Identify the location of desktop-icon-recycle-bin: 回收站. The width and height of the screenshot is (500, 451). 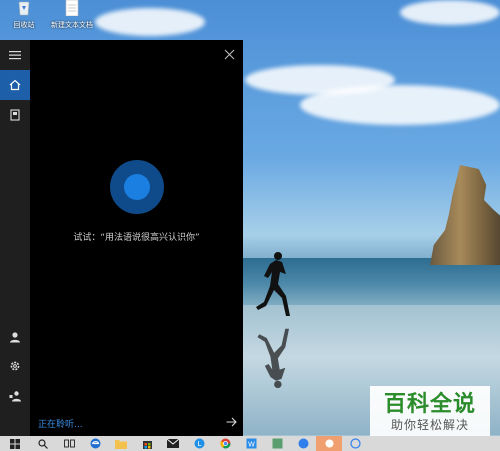
(24, 15).